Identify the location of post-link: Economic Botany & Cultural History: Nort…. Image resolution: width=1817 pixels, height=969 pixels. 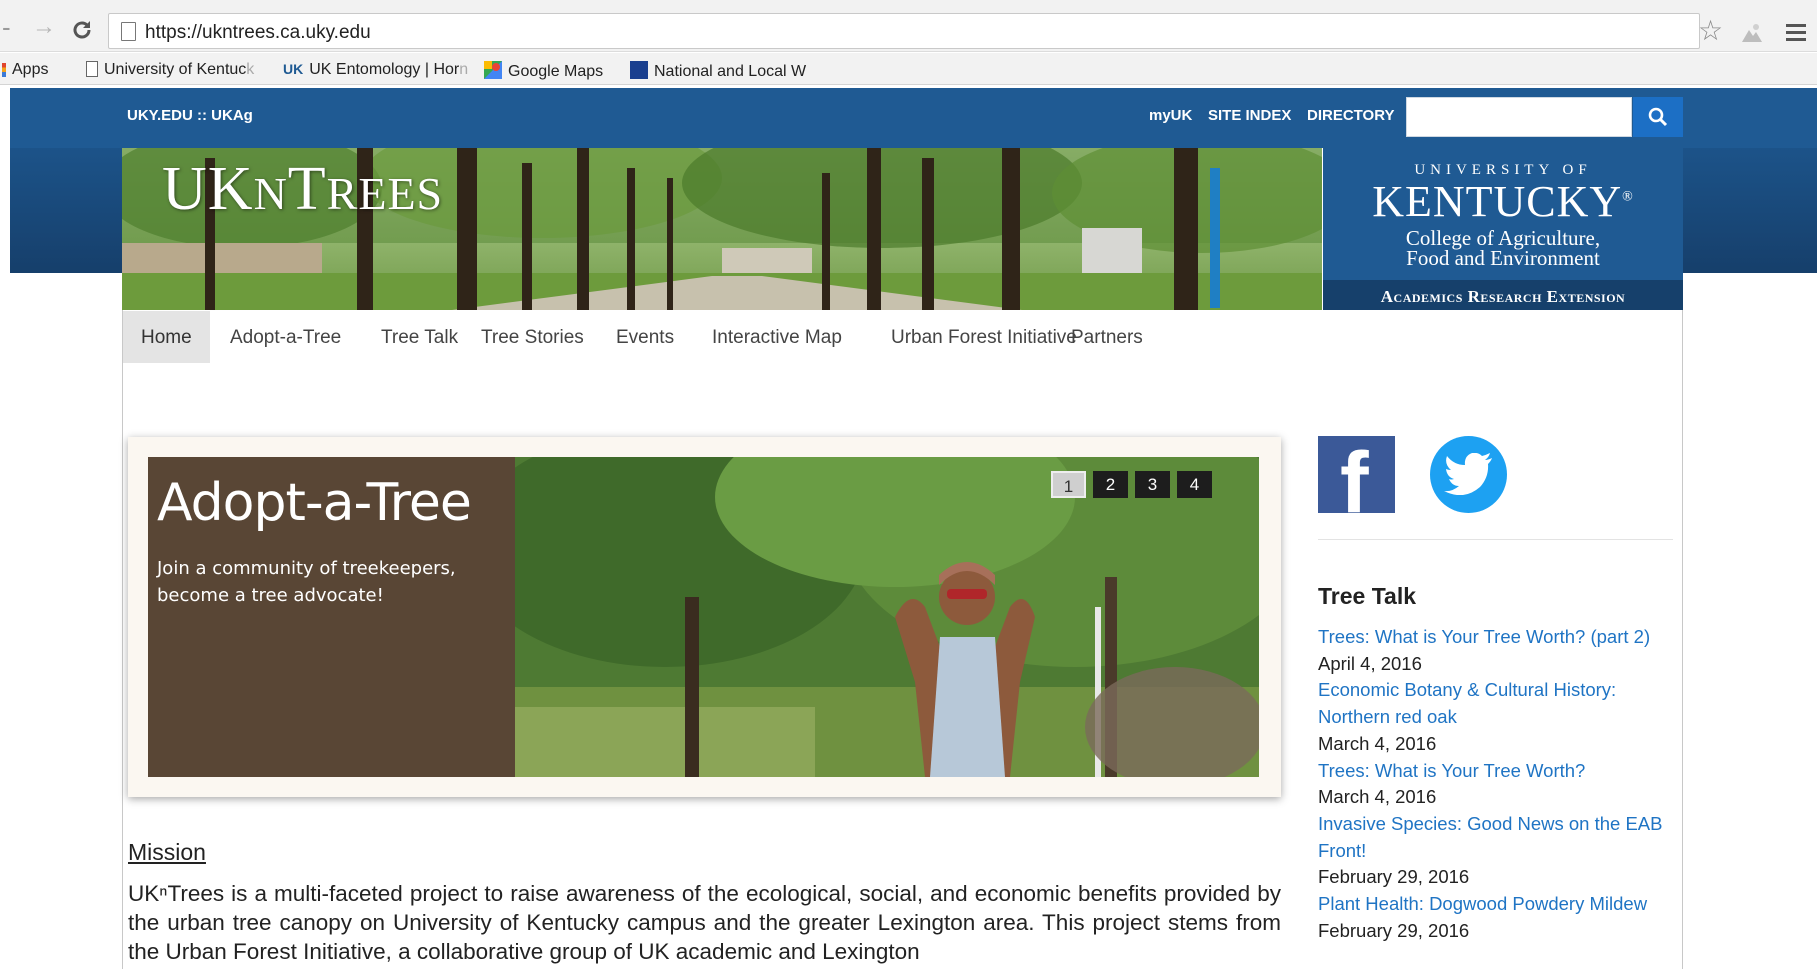
(1498, 703).